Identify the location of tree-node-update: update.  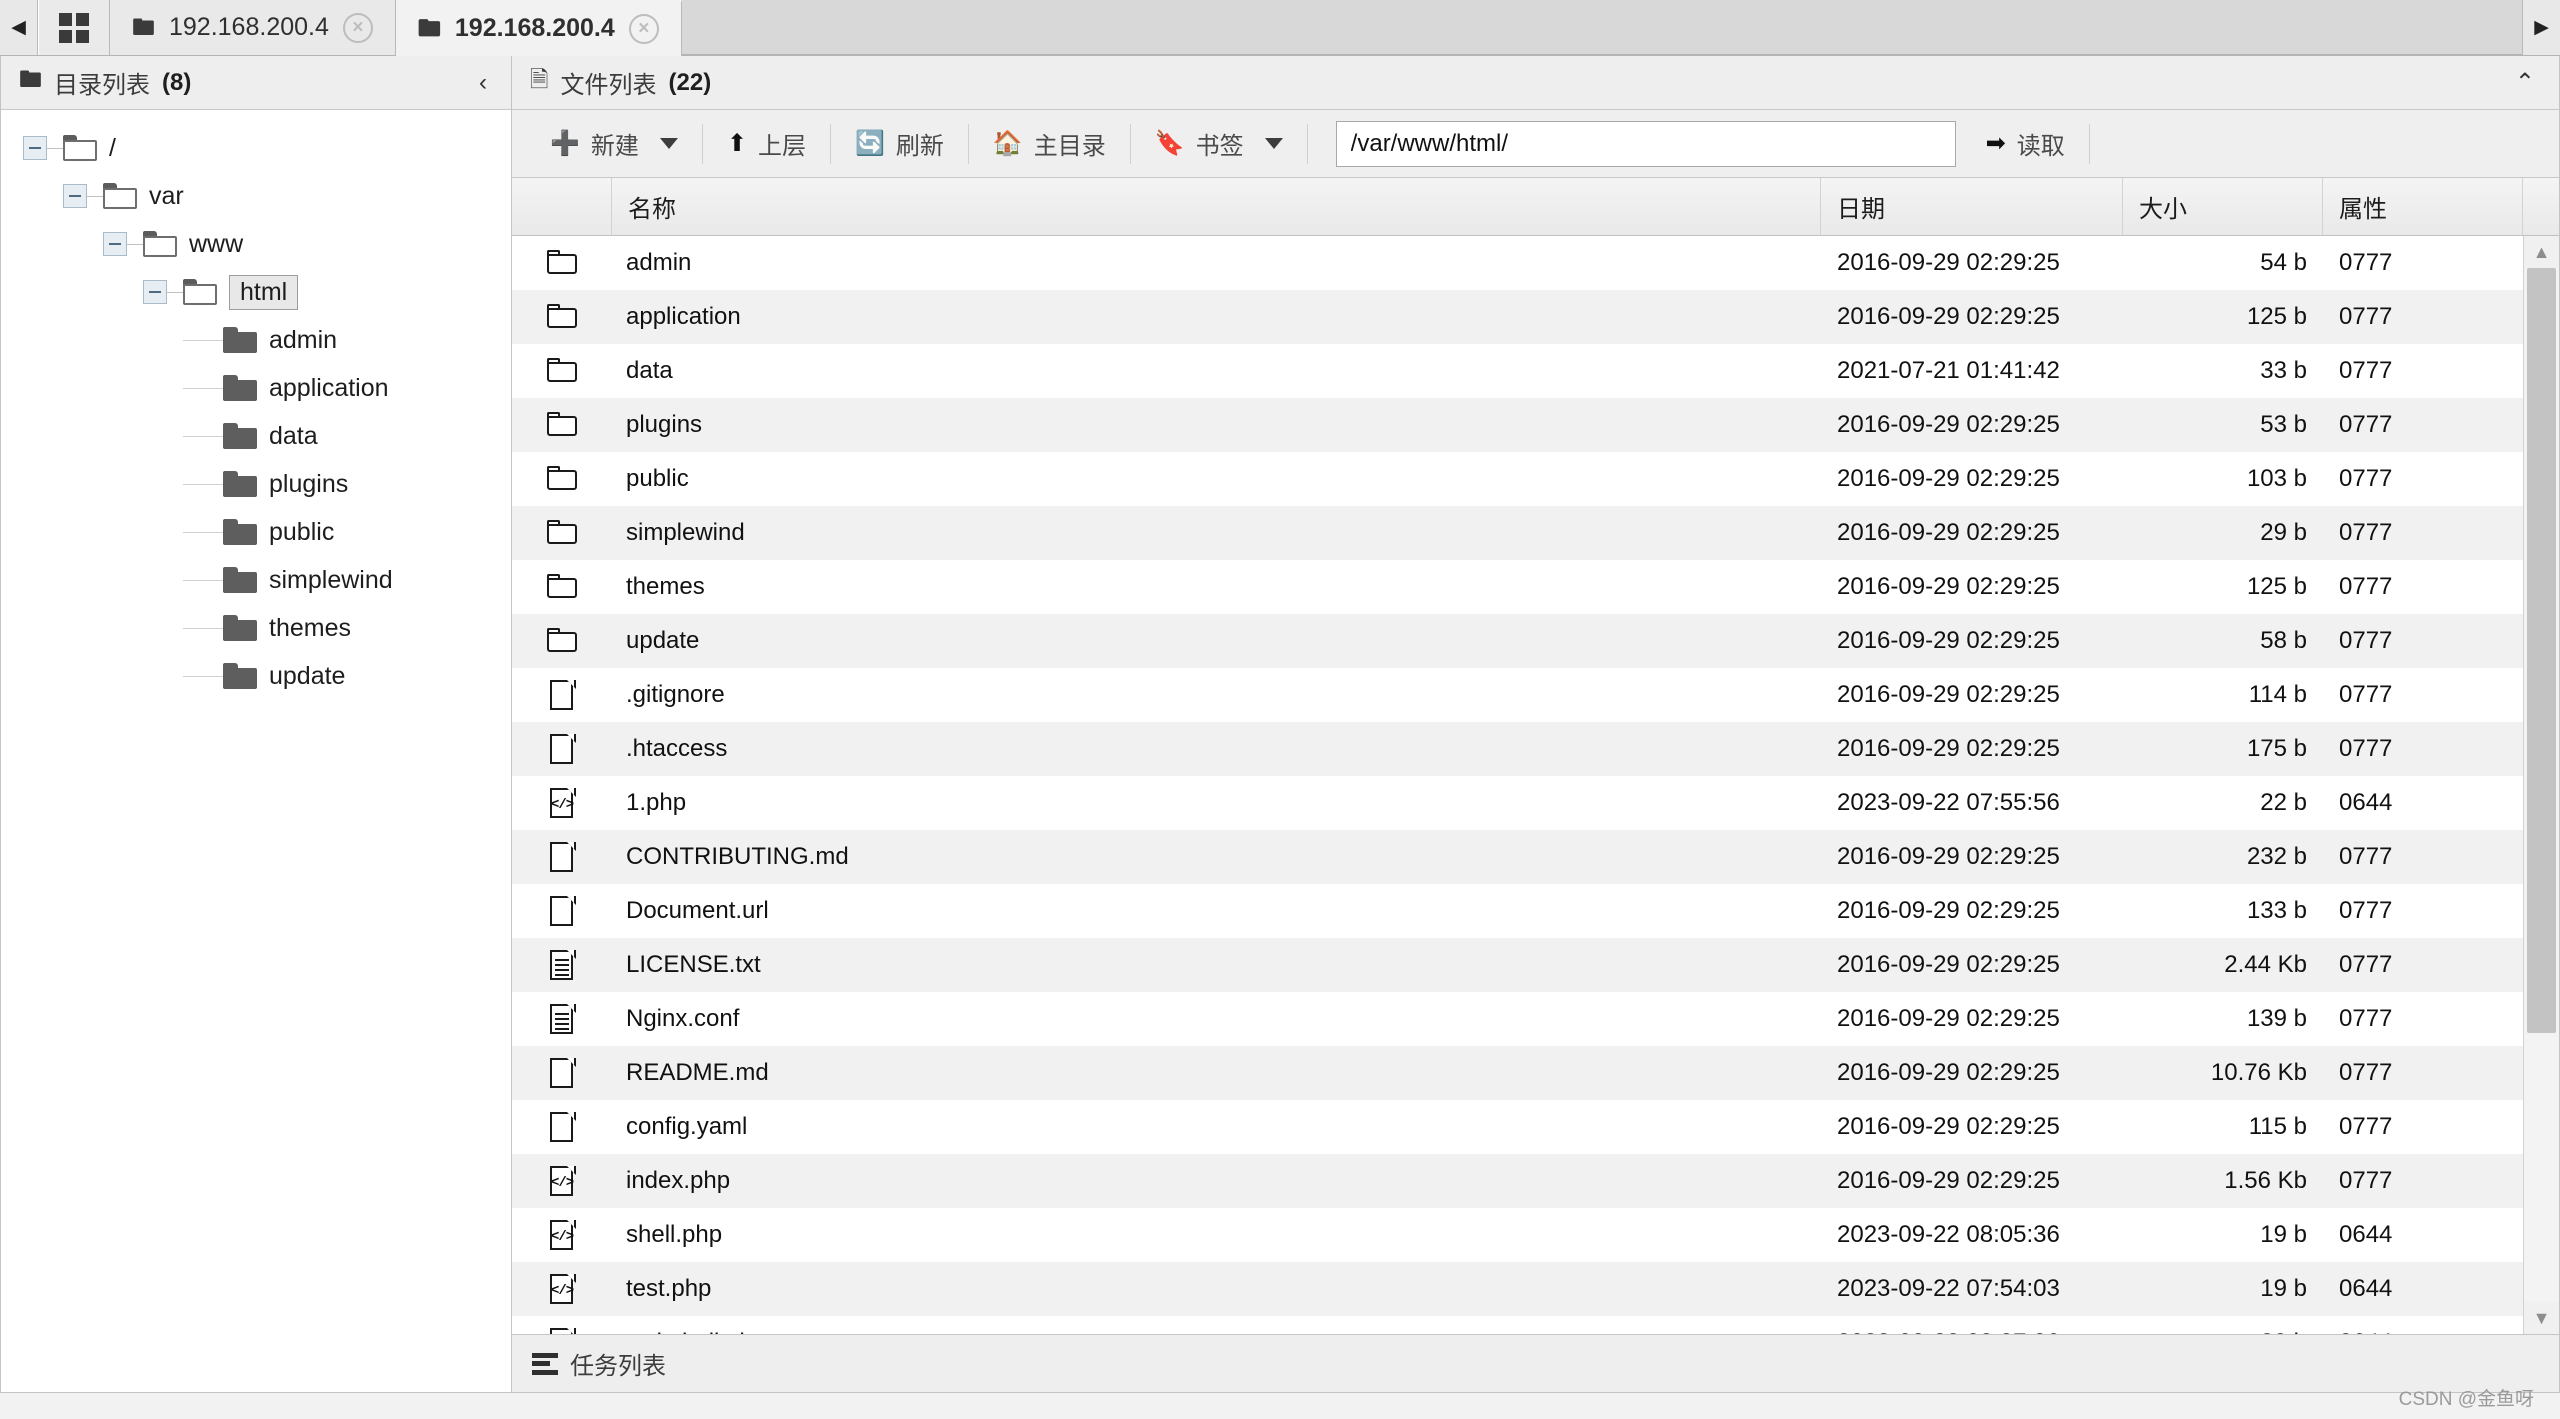
(267, 676).